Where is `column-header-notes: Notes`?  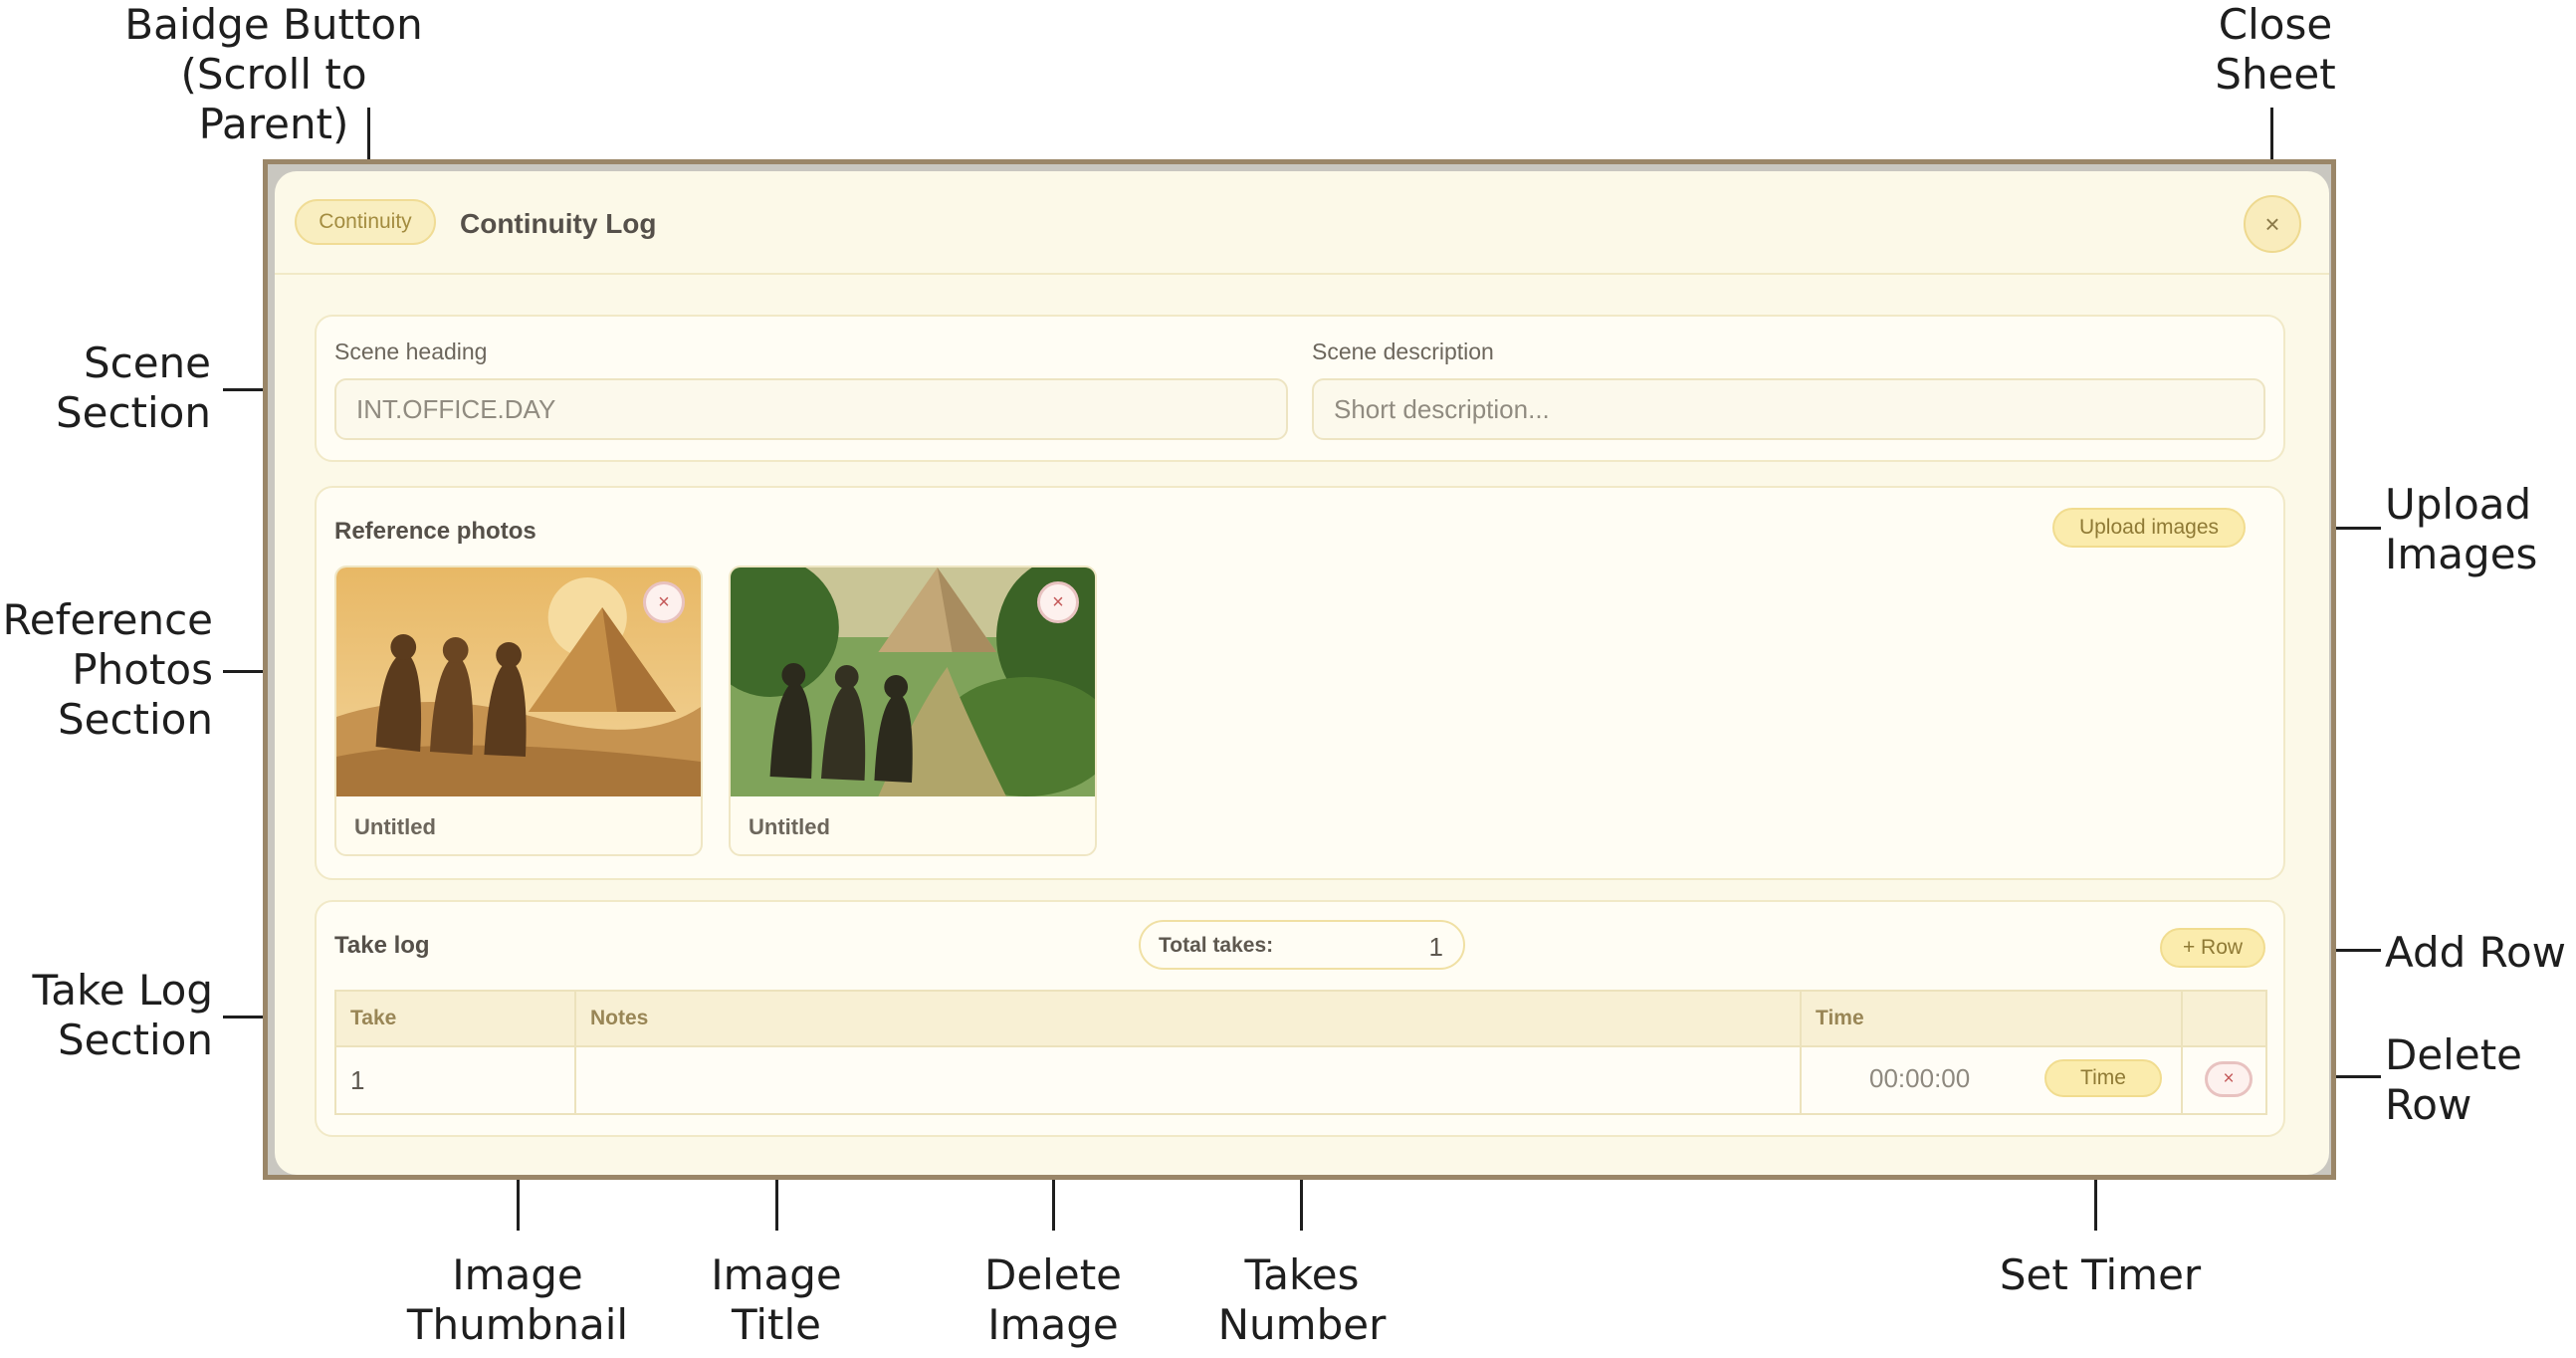 column-header-notes: Notes is located at coordinates (1188, 1018).